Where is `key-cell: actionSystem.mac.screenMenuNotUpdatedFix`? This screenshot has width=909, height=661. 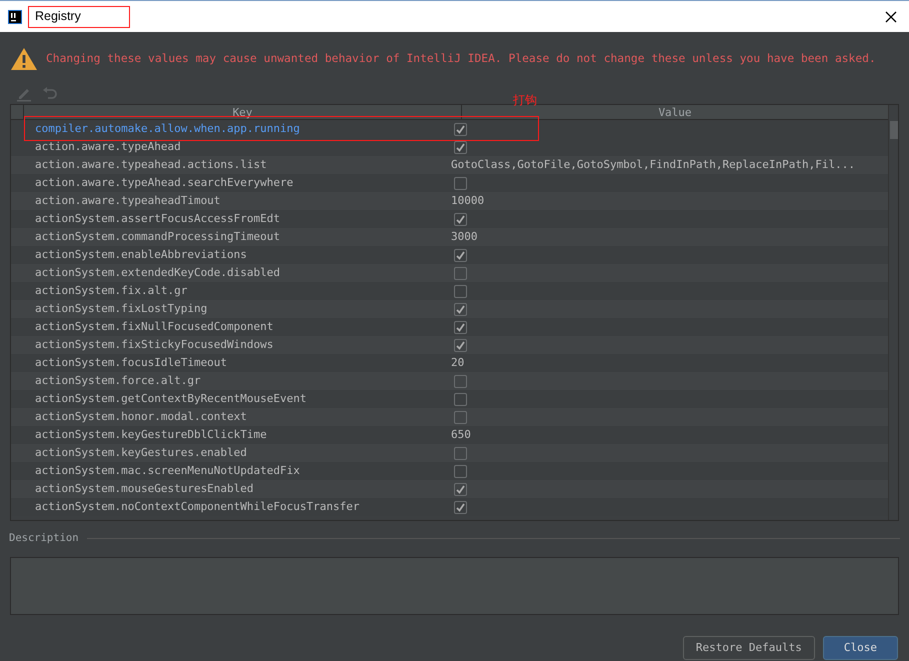
key-cell: actionSystem.mac.screenMenuNotUpdatedFix is located at coordinates (230, 471).